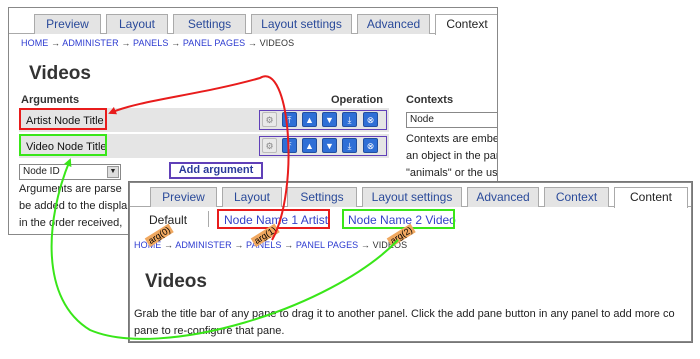  What do you see at coordinates (199, 158) in the screenshot?
I see `red-arrow` at bounding box center [199, 158].